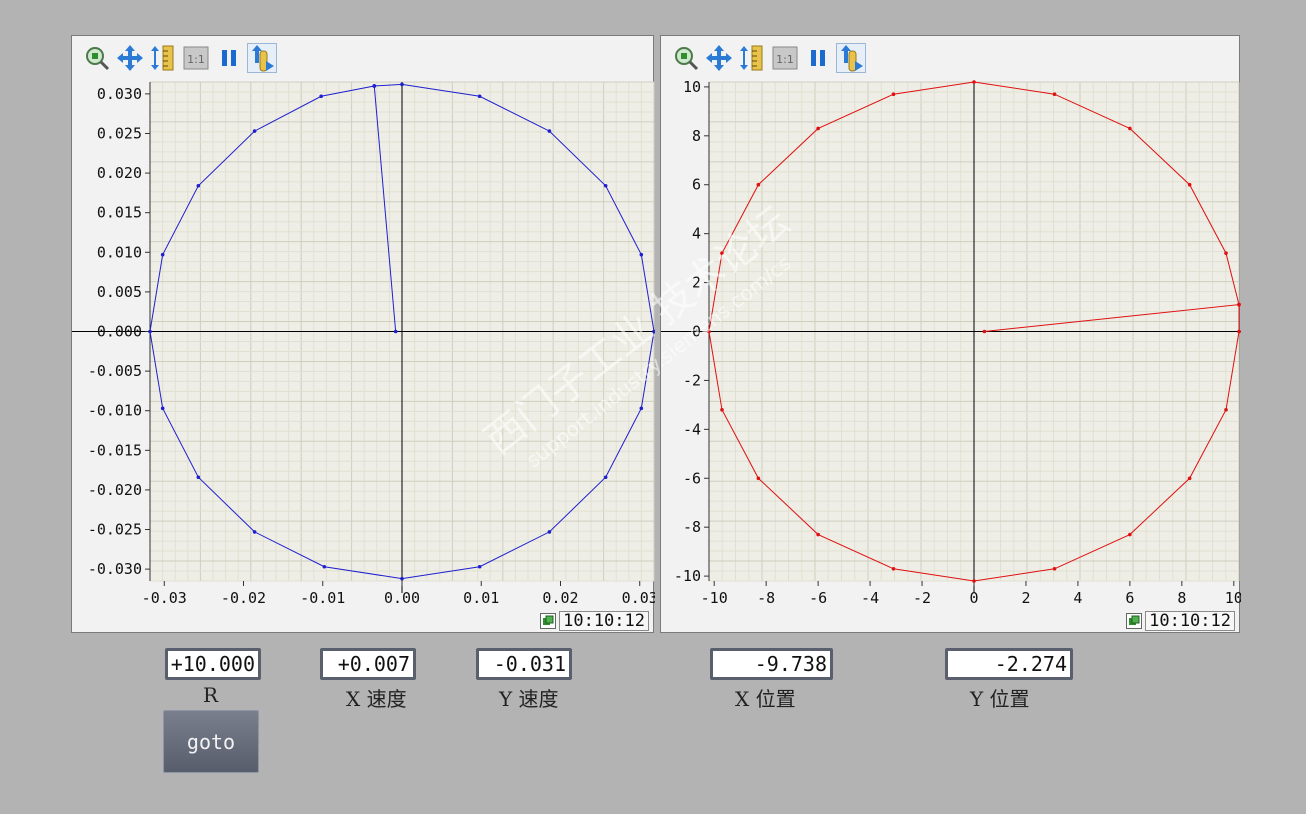 Image resolution: width=1306 pixels, height=814 pixels. What do you see at coordinates (696, 332) in the screenshot?
I see `y-tick-label: 0` at bounding box center [696, 332].